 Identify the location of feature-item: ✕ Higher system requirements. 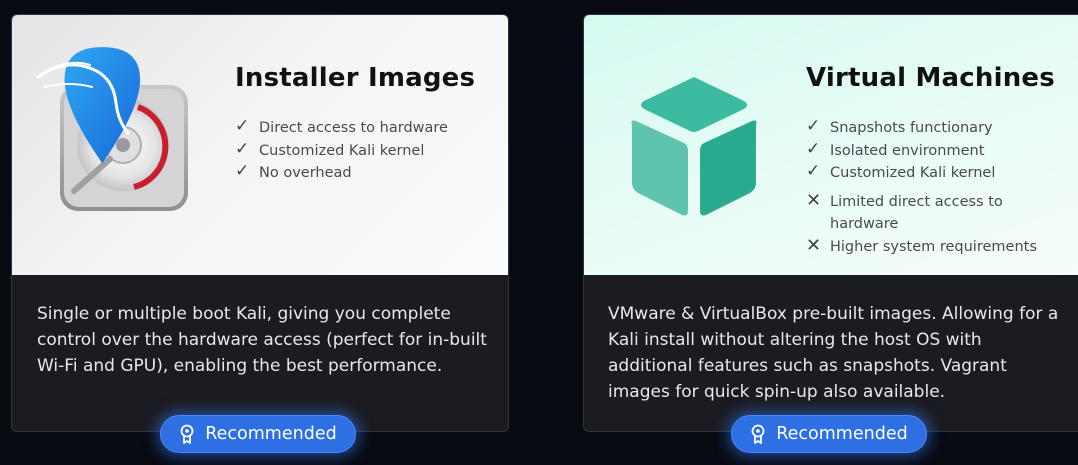
(921, 245).